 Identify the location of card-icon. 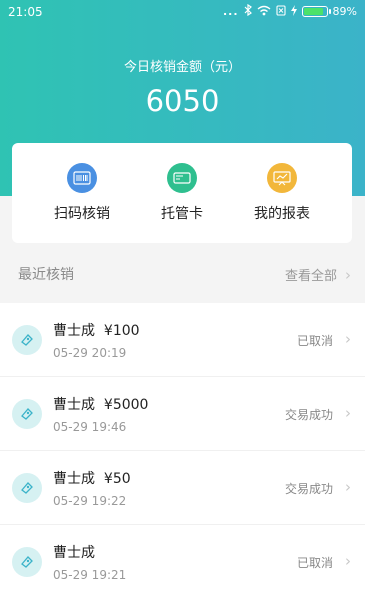
(182, 178).